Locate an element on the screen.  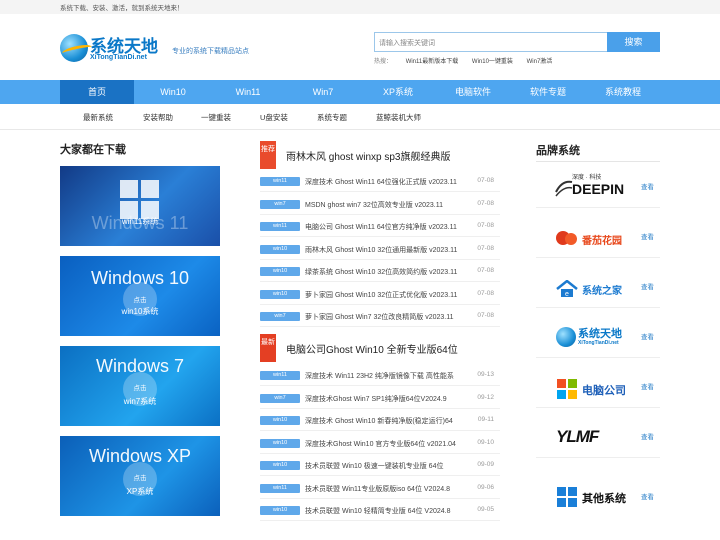
nav-item-home: 首页 is located at coordinates (97, 92).